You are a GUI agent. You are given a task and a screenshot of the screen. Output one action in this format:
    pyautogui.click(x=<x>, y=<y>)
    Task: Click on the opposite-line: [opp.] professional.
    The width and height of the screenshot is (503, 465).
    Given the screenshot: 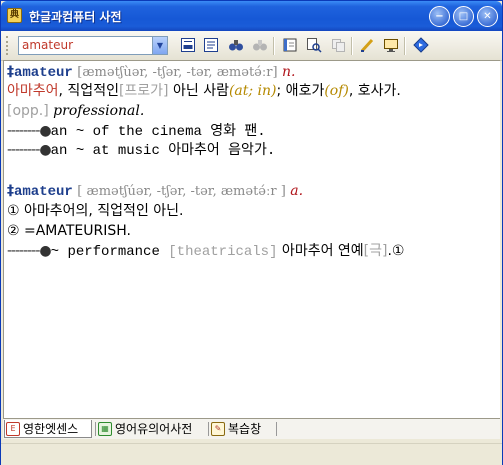 What is the action you would take?
    pyautogui.click(x=76, y=111)
    